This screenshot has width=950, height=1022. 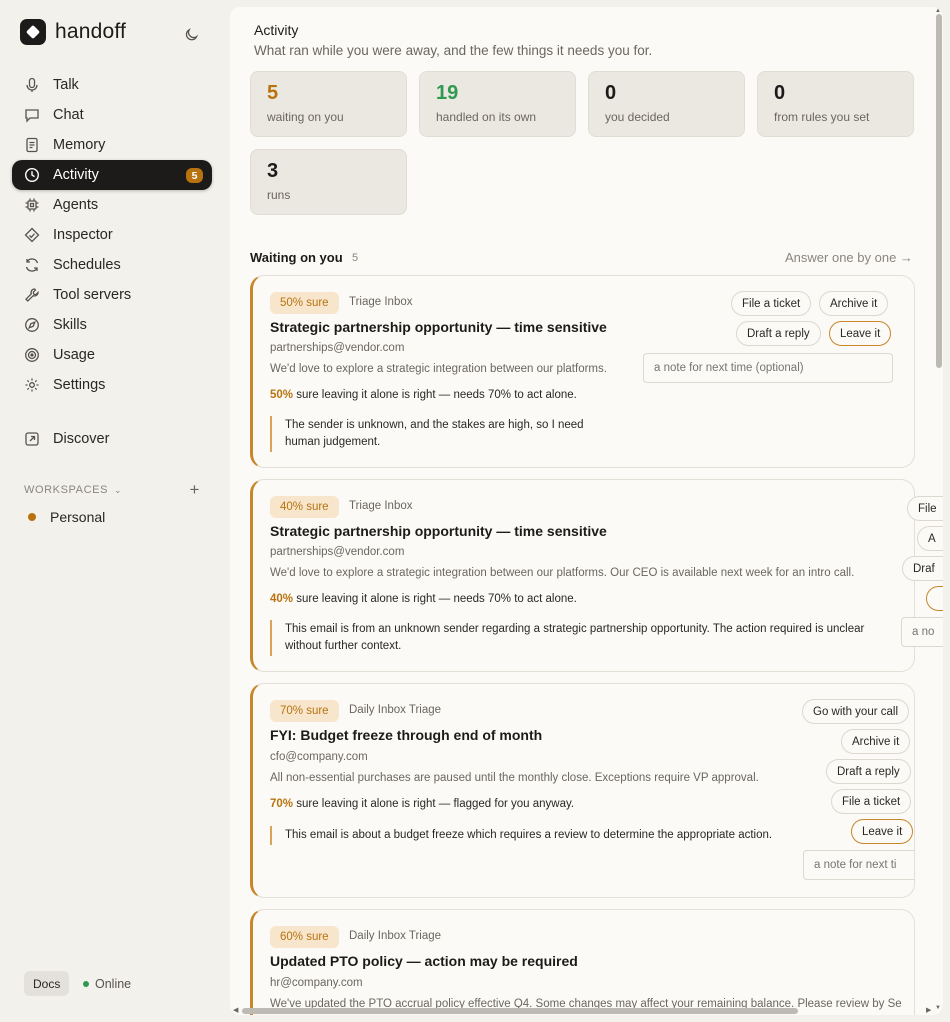 What do you see at coordinates (112, 295) in the screenshot?
I see `sidebar-item-tool-servers: Tool servers` at bounding box center [112, 295].